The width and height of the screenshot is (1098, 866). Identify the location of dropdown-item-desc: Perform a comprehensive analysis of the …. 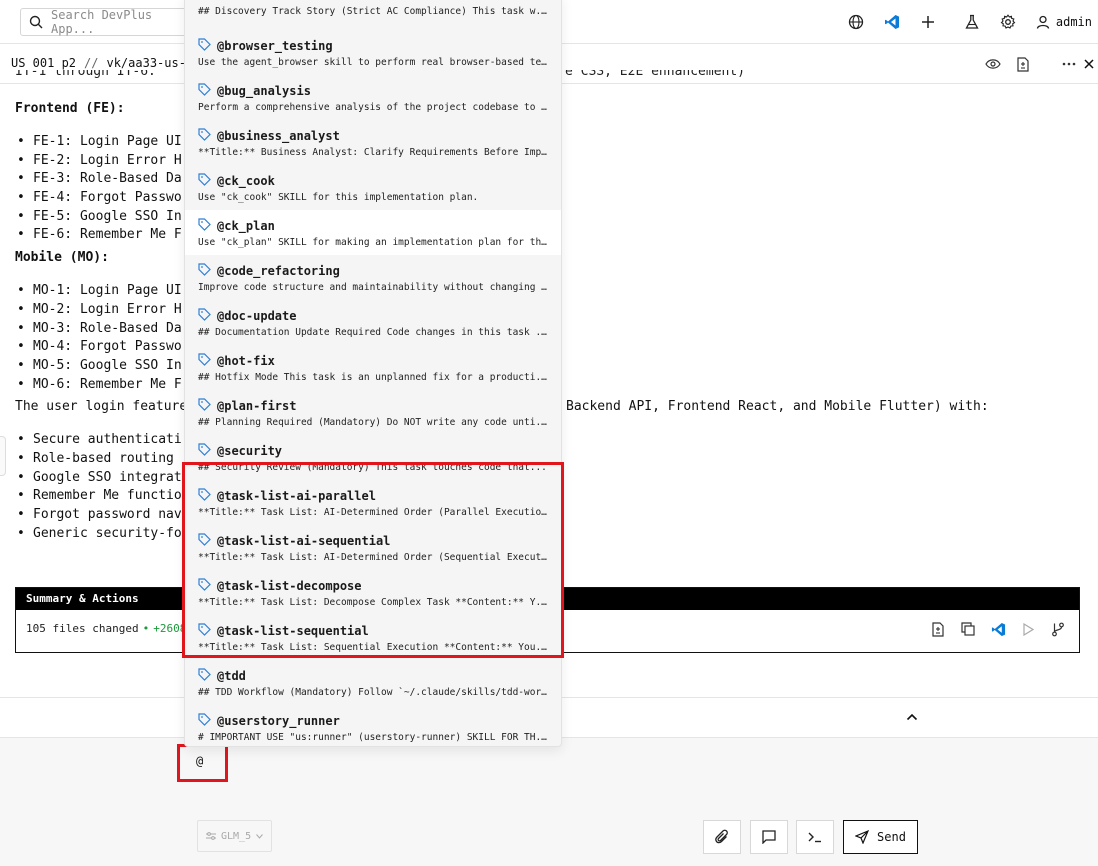
(374, 107).